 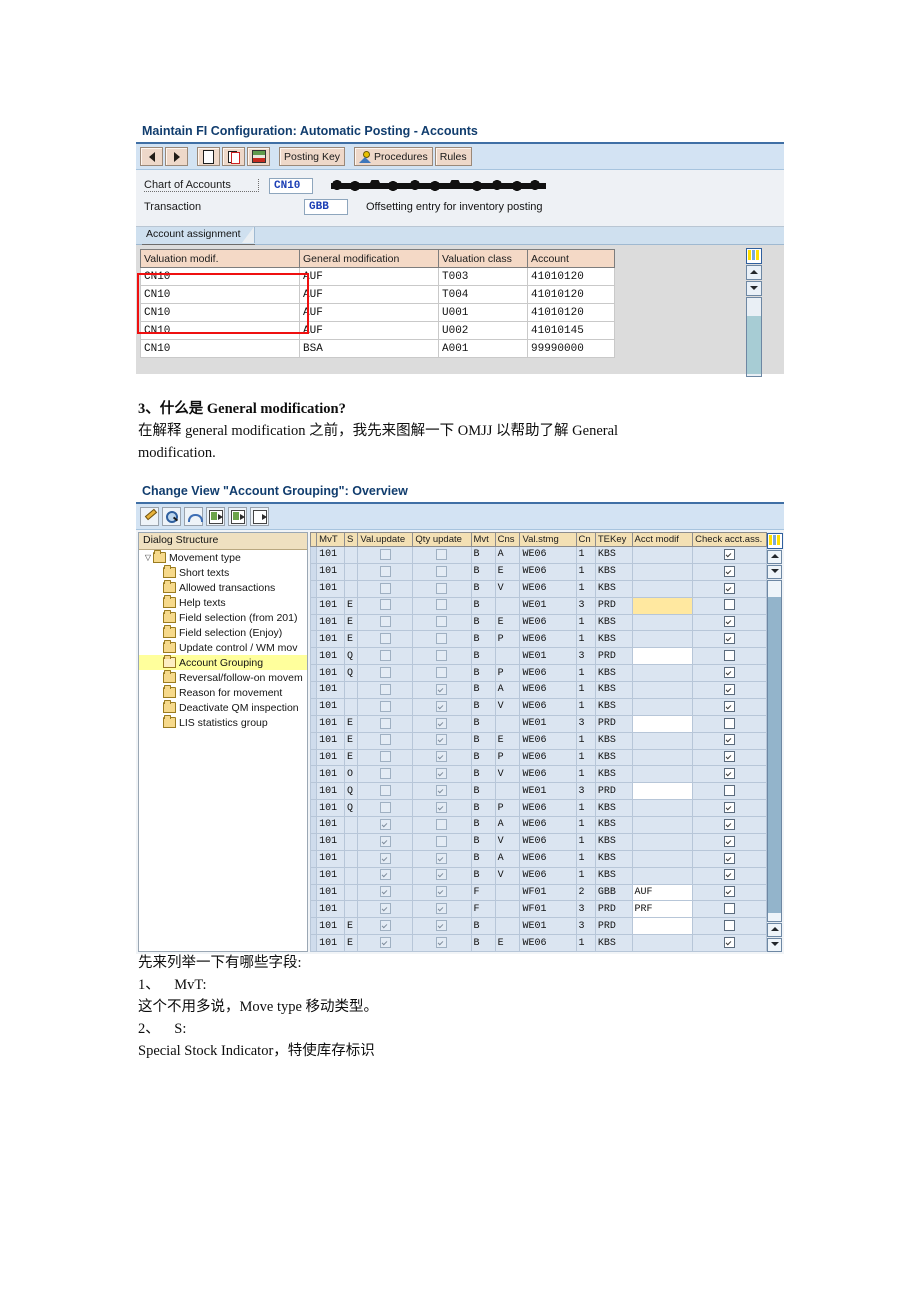 I want to click on col-check-acct-ass: Check acct.ass., so click(x=729, y=539).